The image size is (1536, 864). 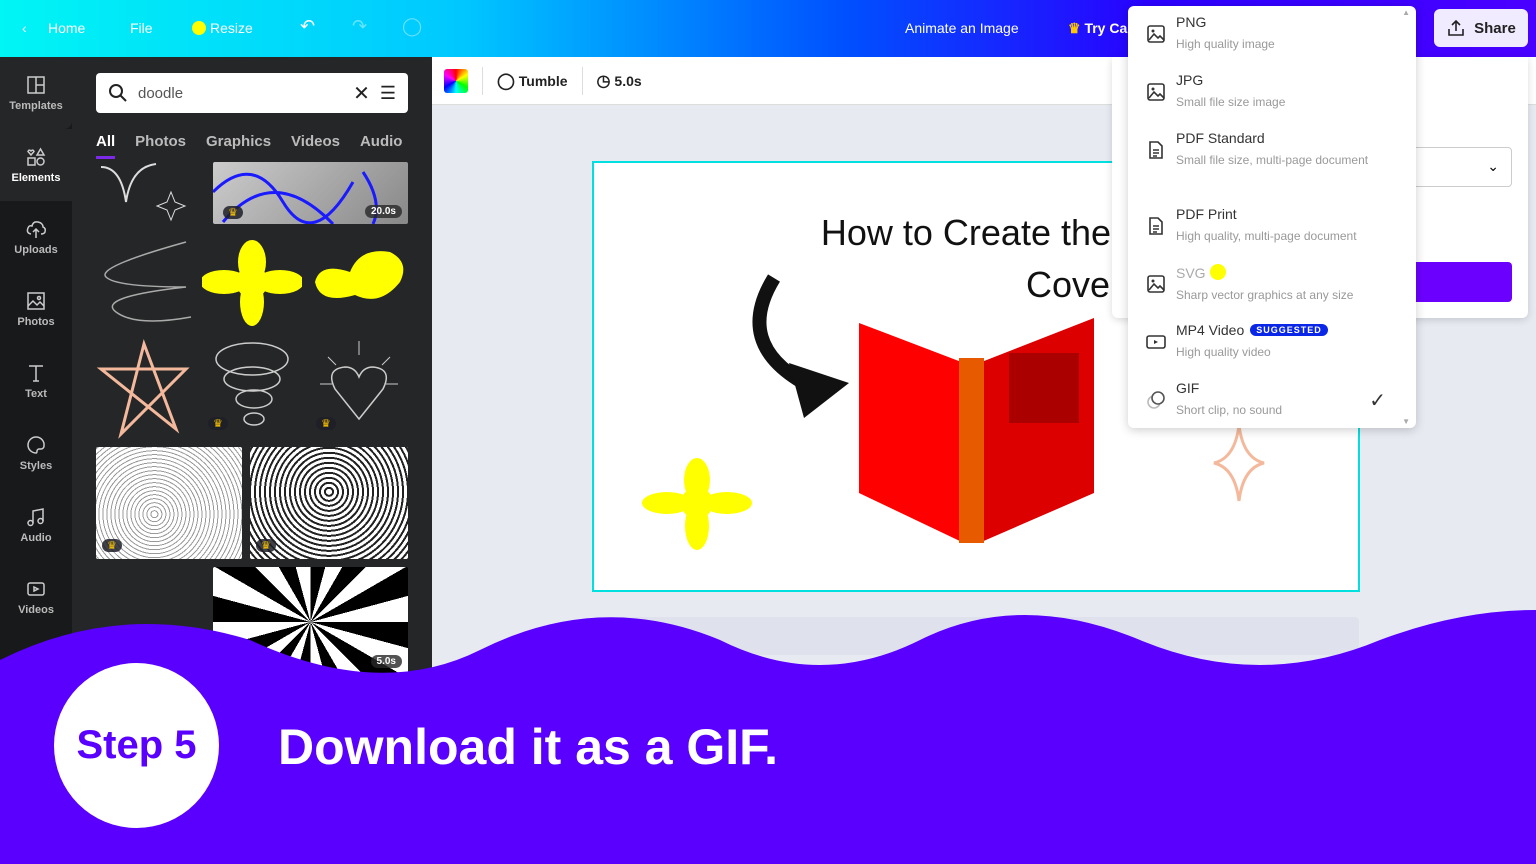 I want to click on animate-icon: ◯, so click(x=506, y=81).